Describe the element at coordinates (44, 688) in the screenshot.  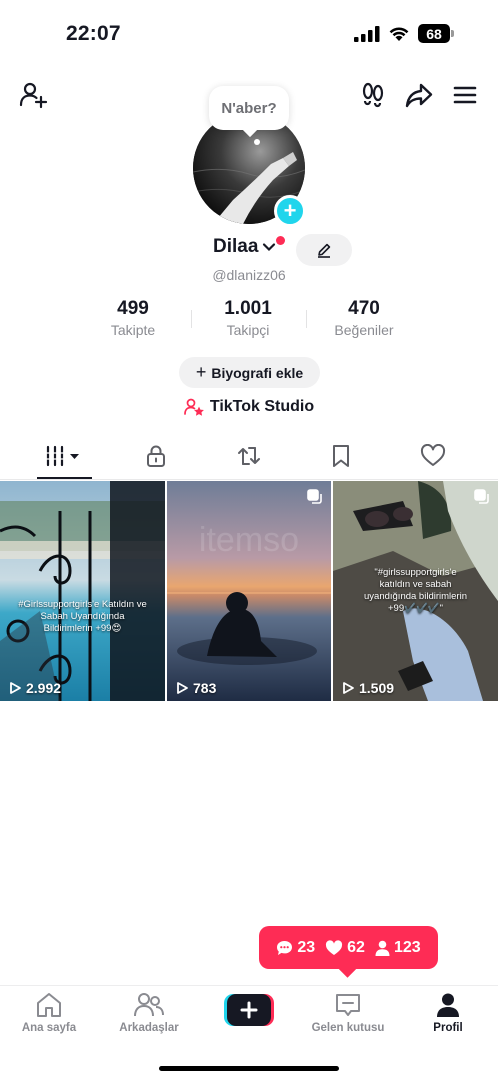
I see `view-count: 2.992` at that location.